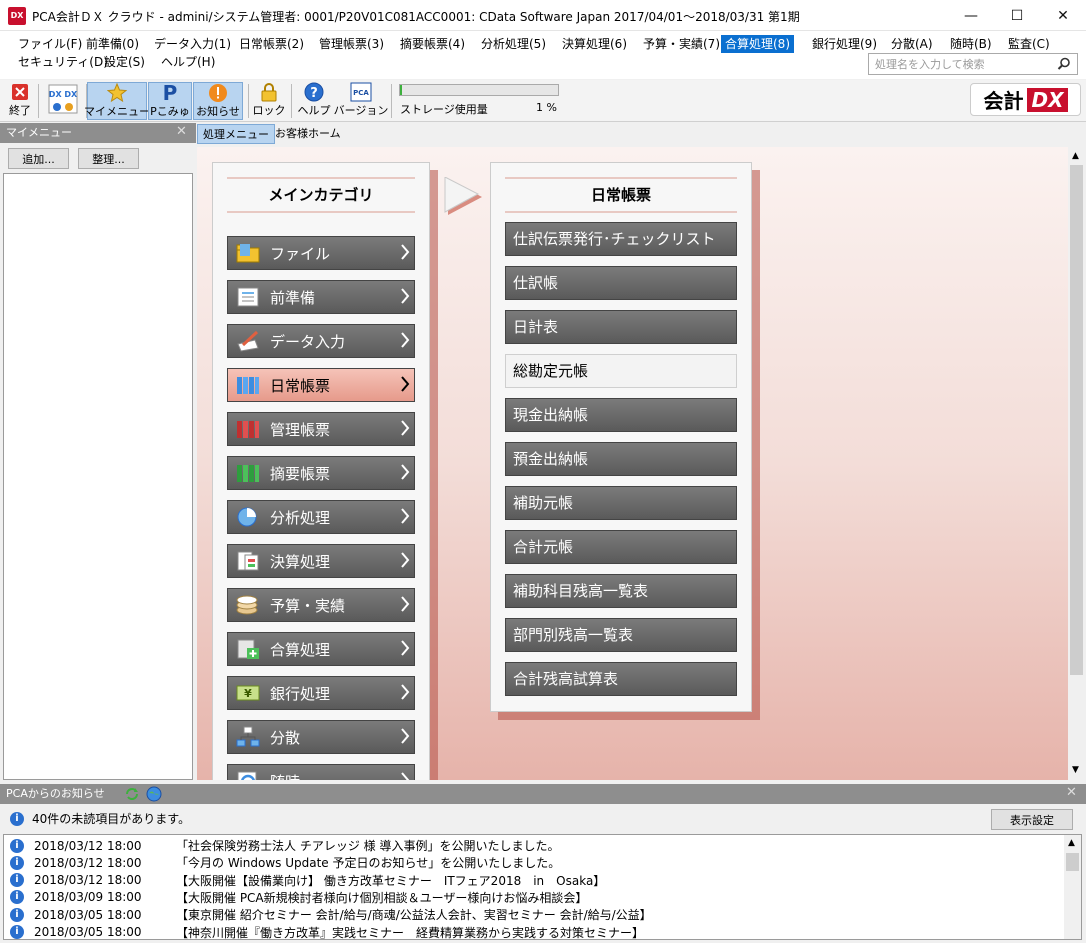  Describe the element at coordinates (621, 679) in the screenshot. I see `report-button-10: 合計残高試算表` at that location.